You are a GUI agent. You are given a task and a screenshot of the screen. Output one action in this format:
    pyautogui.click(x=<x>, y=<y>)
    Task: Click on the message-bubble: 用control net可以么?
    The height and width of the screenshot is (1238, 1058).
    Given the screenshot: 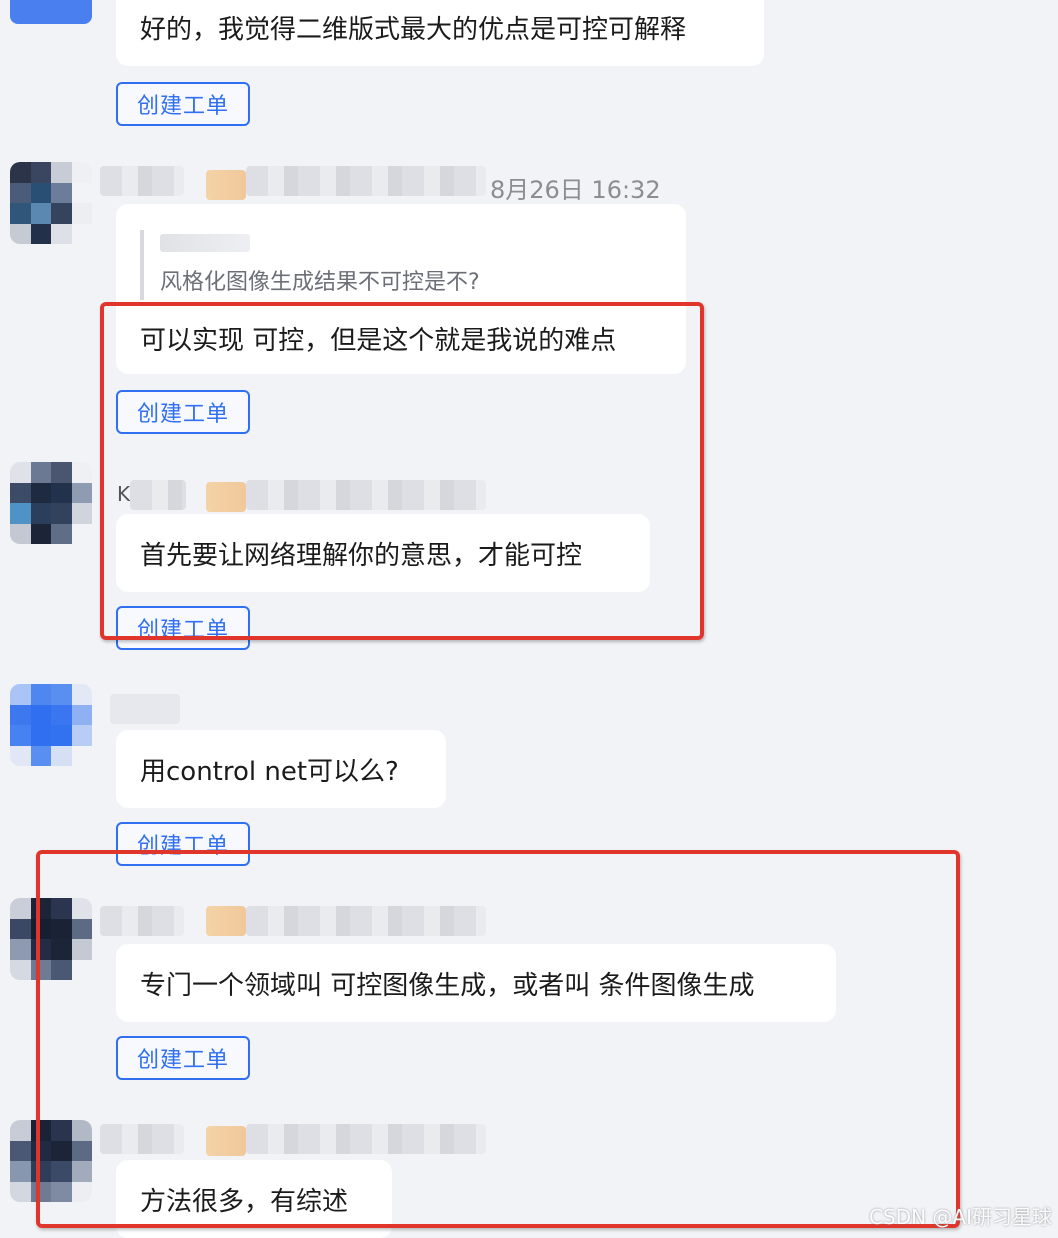 What is the action you would take?
    pyautogui.click(x=281, y=769)
    